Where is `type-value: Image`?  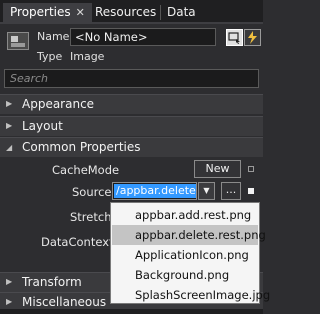 type-value: Image is located at coordinates (87, 56).